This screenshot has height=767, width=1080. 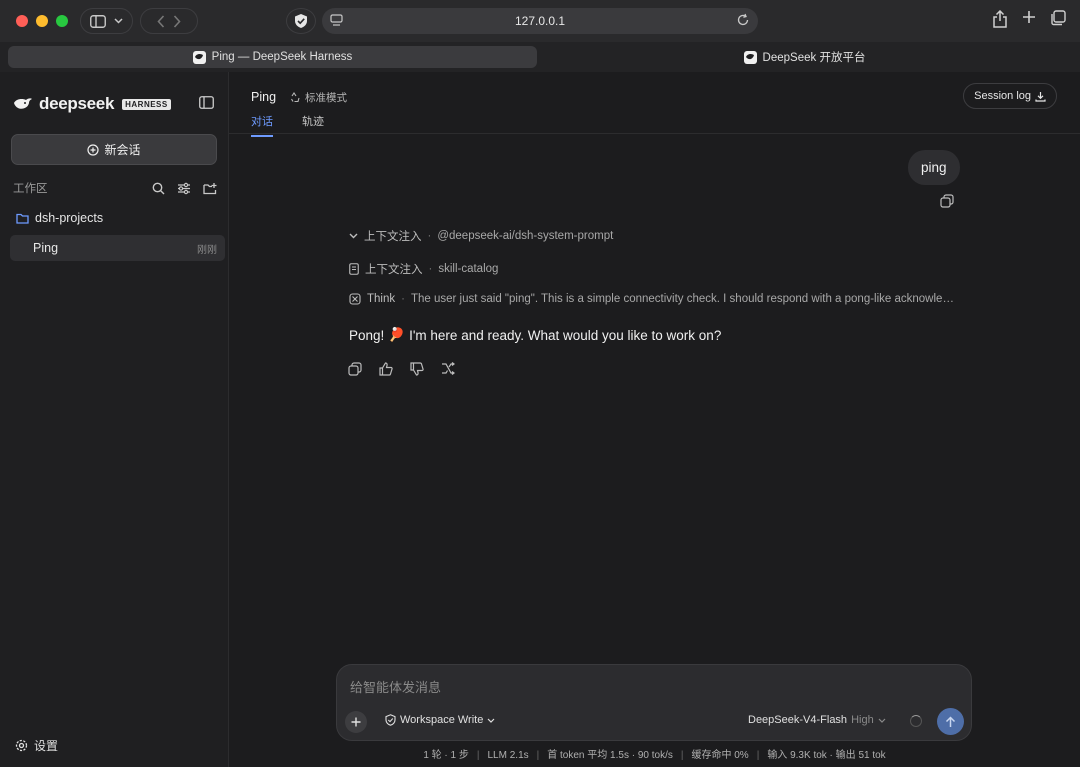 What do you see at coordinates (98, 21) in the screenshot?
I see `sidebar-icon` at bounding box center [98, 21].